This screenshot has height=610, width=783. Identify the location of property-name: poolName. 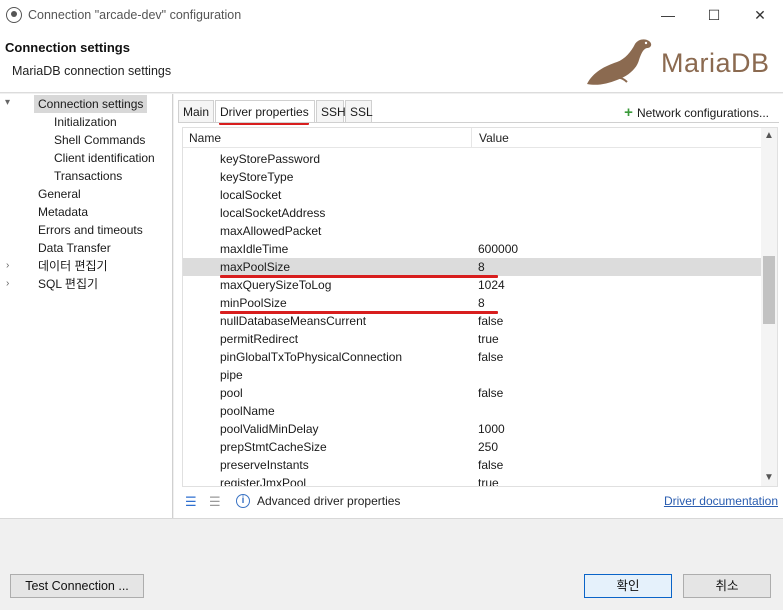
(247, 411).